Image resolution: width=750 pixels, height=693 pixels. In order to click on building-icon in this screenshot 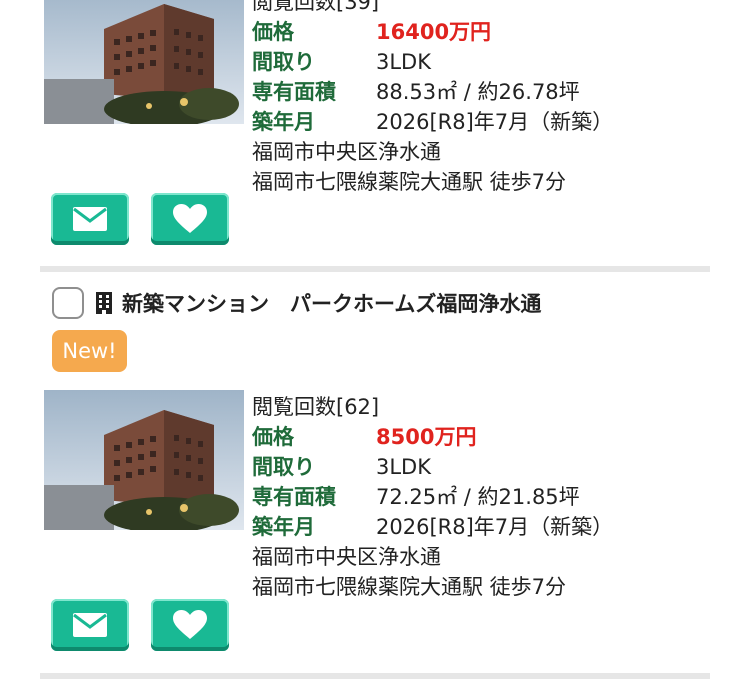, I will do `click(104, 303)`.